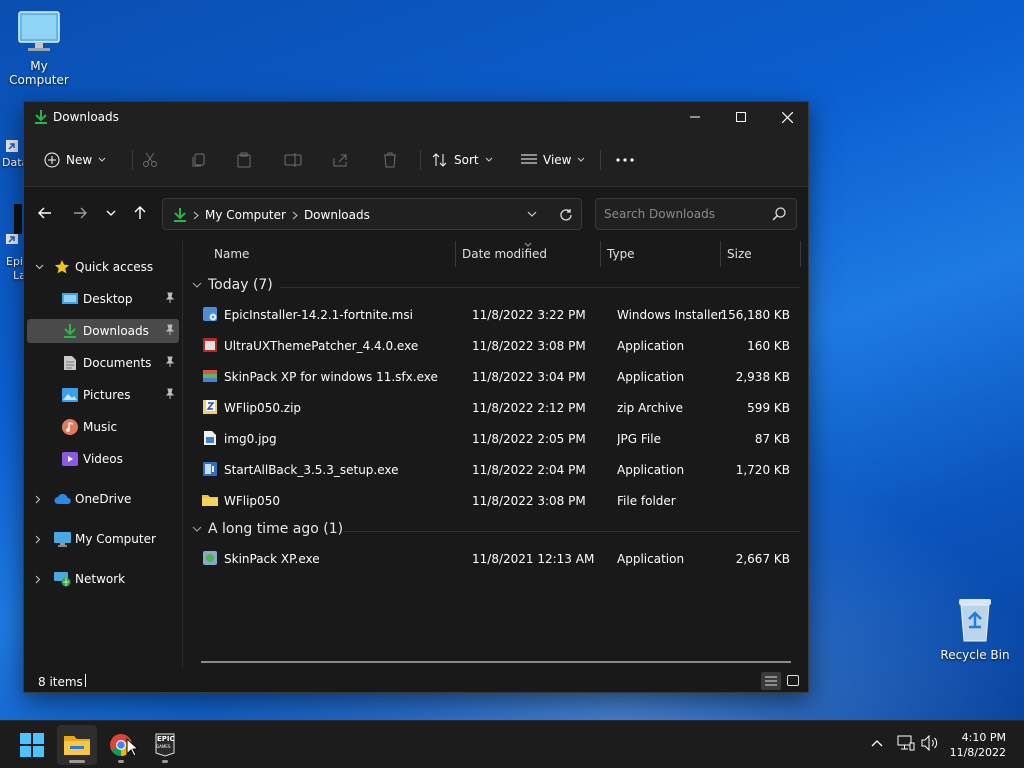 This screenshot has height=768, width=1024. Describe the element at coordinates (13, 241) in the screenshot. I see `desktop-icon-partial-2: Epi La` at that location.